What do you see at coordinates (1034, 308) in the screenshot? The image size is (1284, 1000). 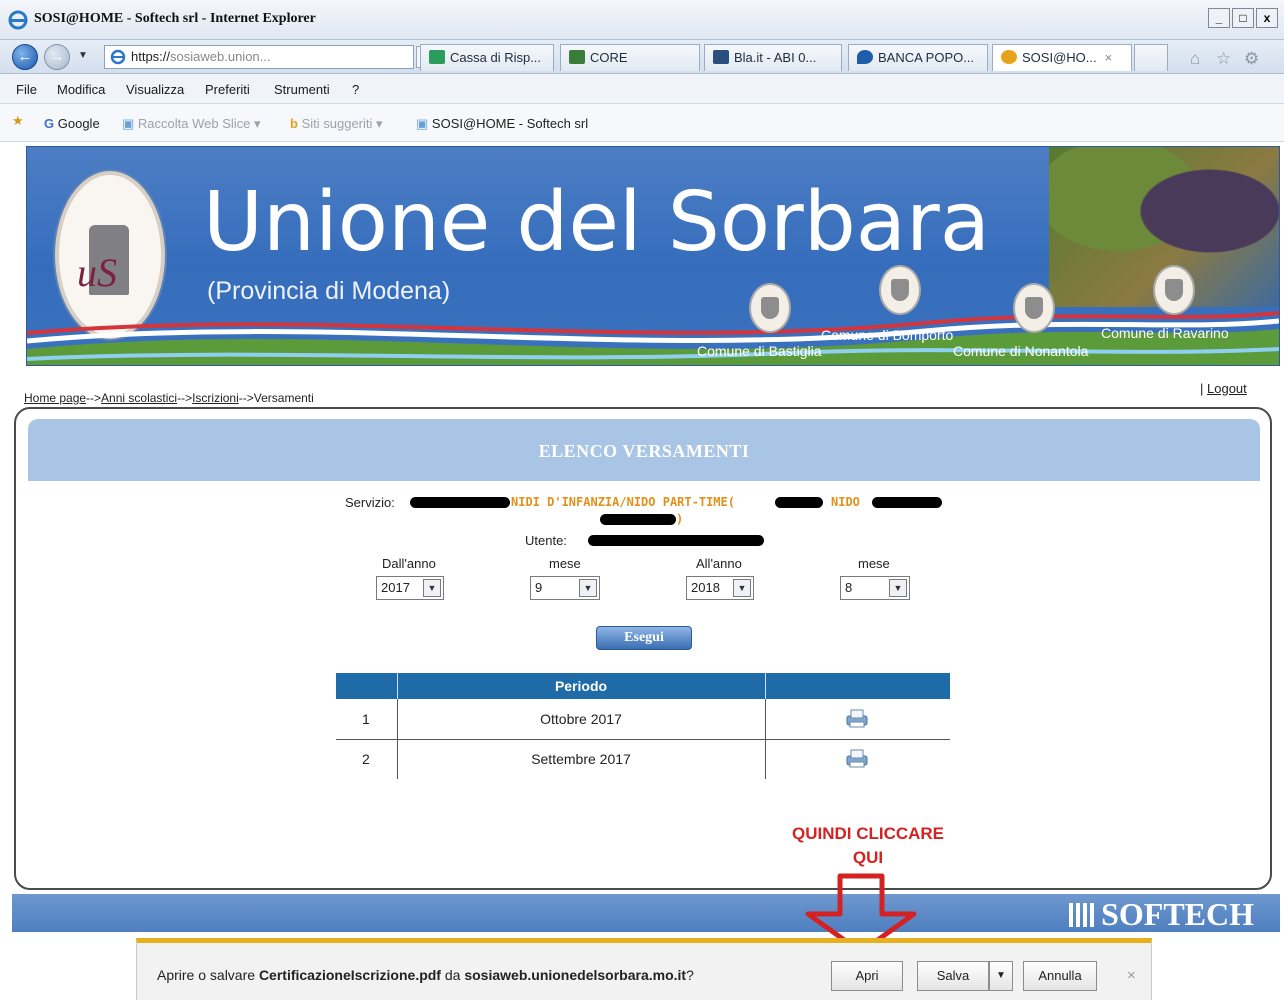 I see `crest-nonantola-icon` at bounding box center [1034, 308].